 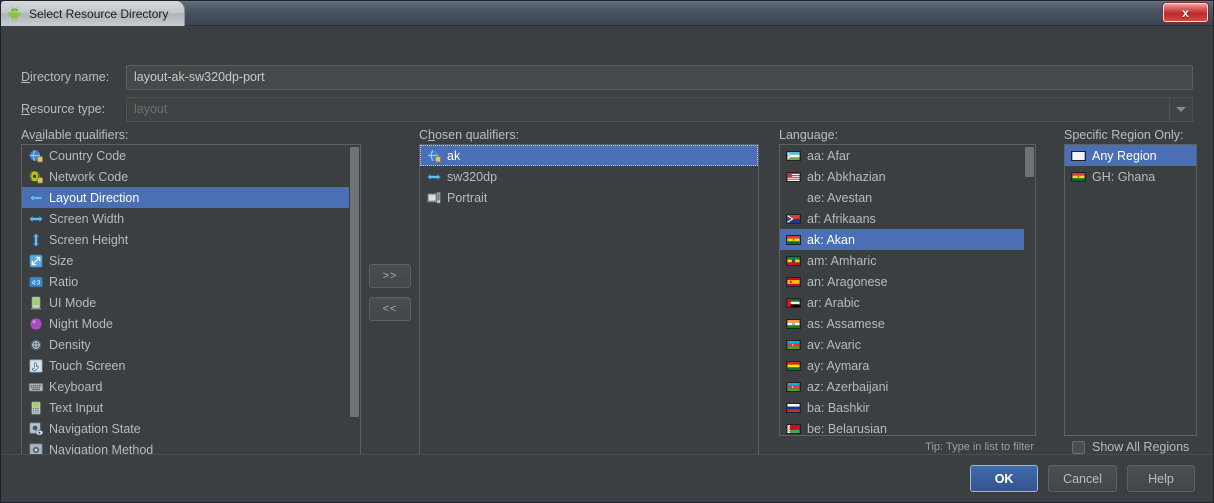 I want to click on resource-type-label: Resource type:, so click(x=63, y=109).